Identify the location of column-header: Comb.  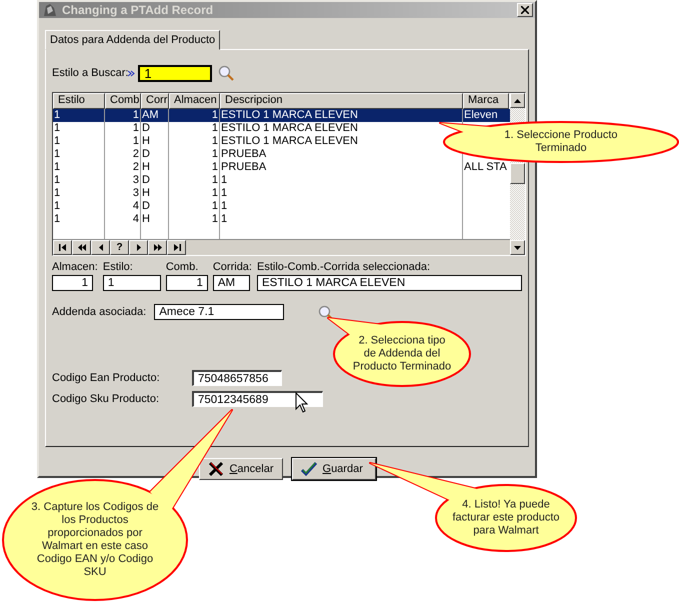
(123, 101).